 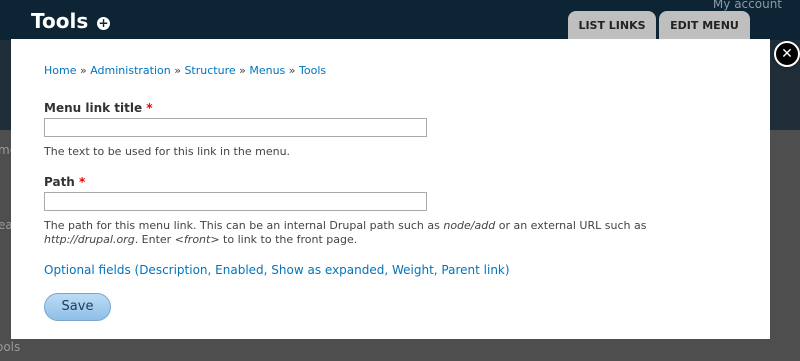 I want to click on background-text-fragment: ools, so click(x=10, y=347).